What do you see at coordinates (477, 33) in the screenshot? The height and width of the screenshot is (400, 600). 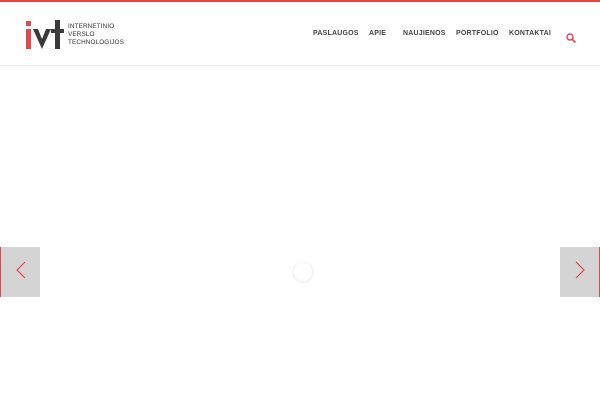 I see `nav-item-portfolio: PORTFOLIO` at bounding box center [477, 33].